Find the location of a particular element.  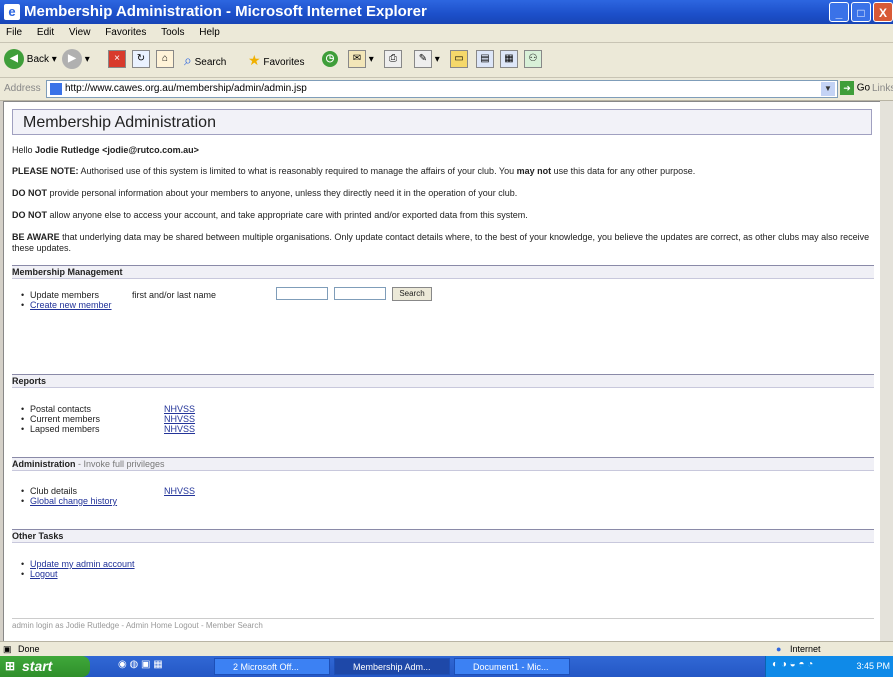

ie-app-icon: e is located at coordinates (12, 12).